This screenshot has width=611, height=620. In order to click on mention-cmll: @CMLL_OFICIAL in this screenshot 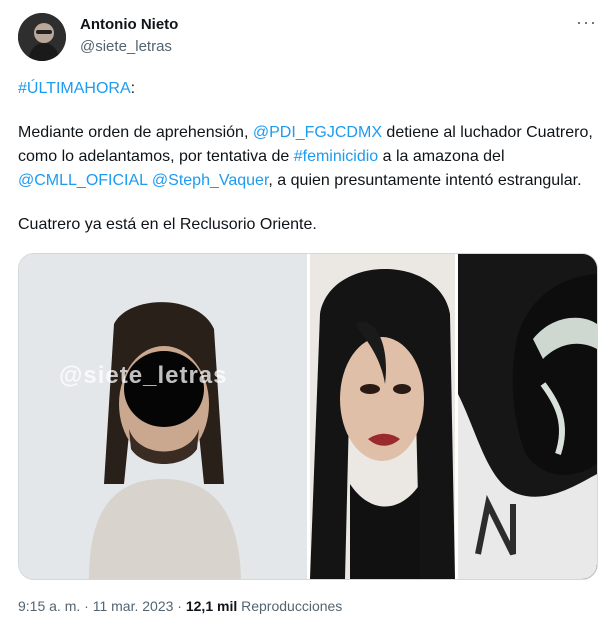, I will do `click(82, 180)`.